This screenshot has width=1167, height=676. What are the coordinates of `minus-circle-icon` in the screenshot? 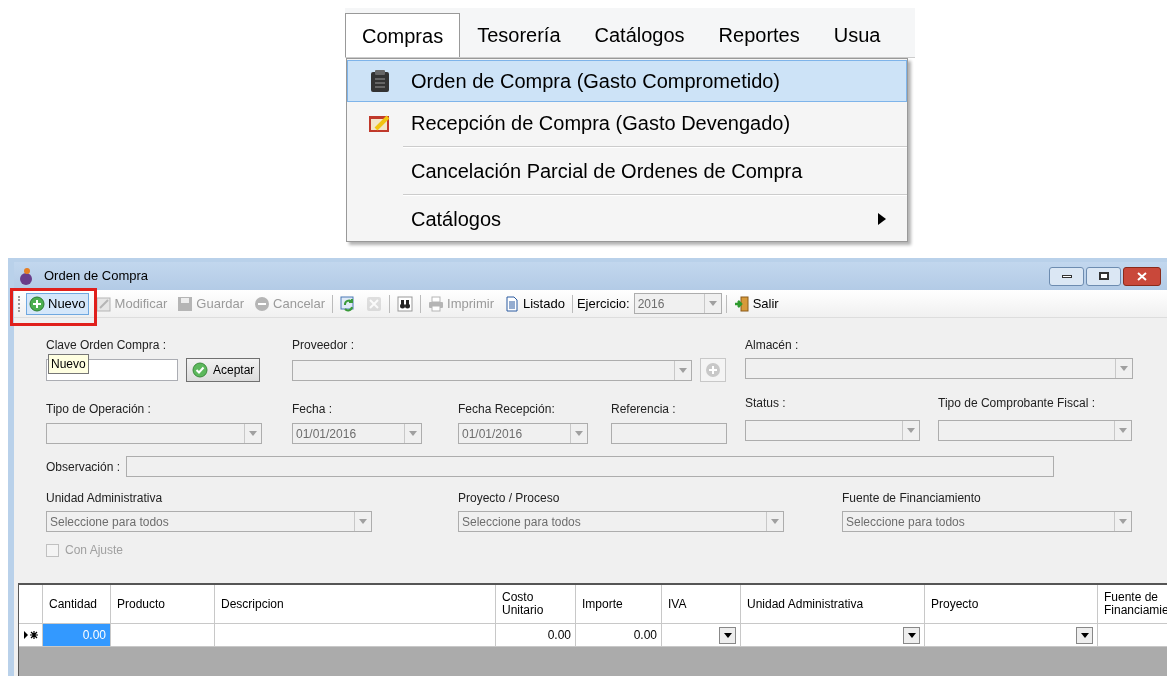 It's located at (262, 303).